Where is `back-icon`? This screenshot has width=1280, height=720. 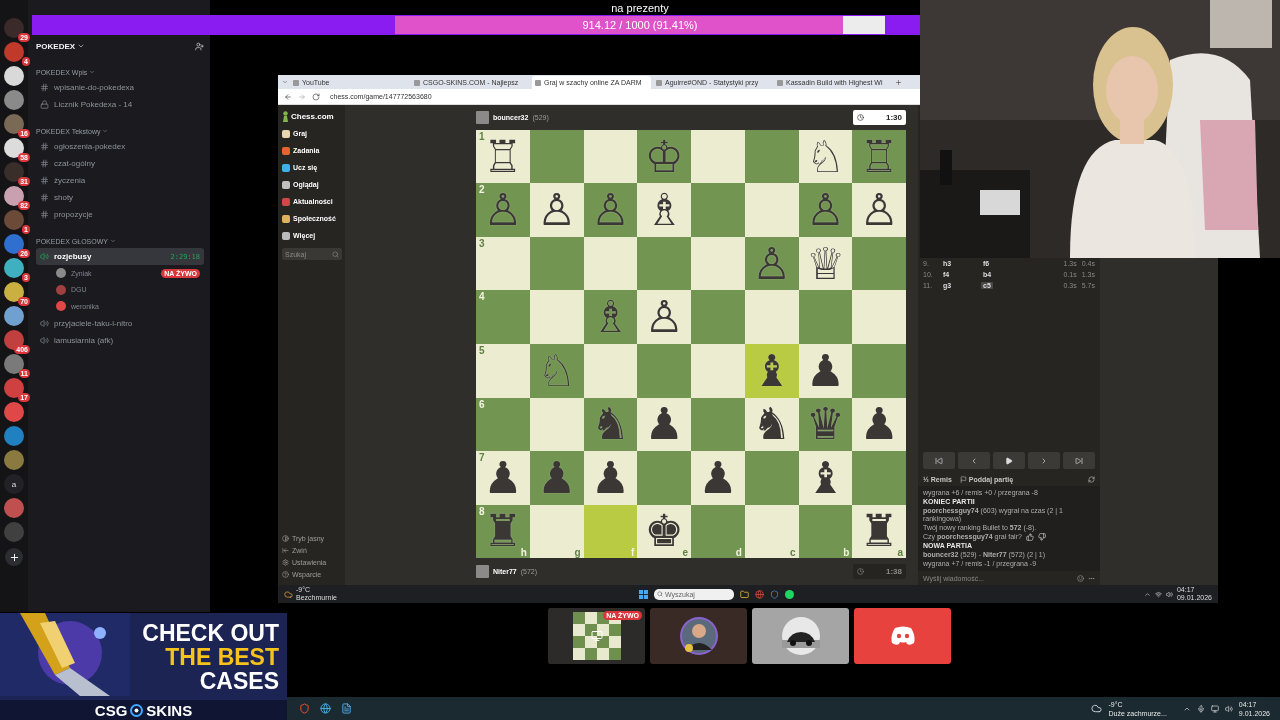
back-icon is located at coordinates (288, 96).